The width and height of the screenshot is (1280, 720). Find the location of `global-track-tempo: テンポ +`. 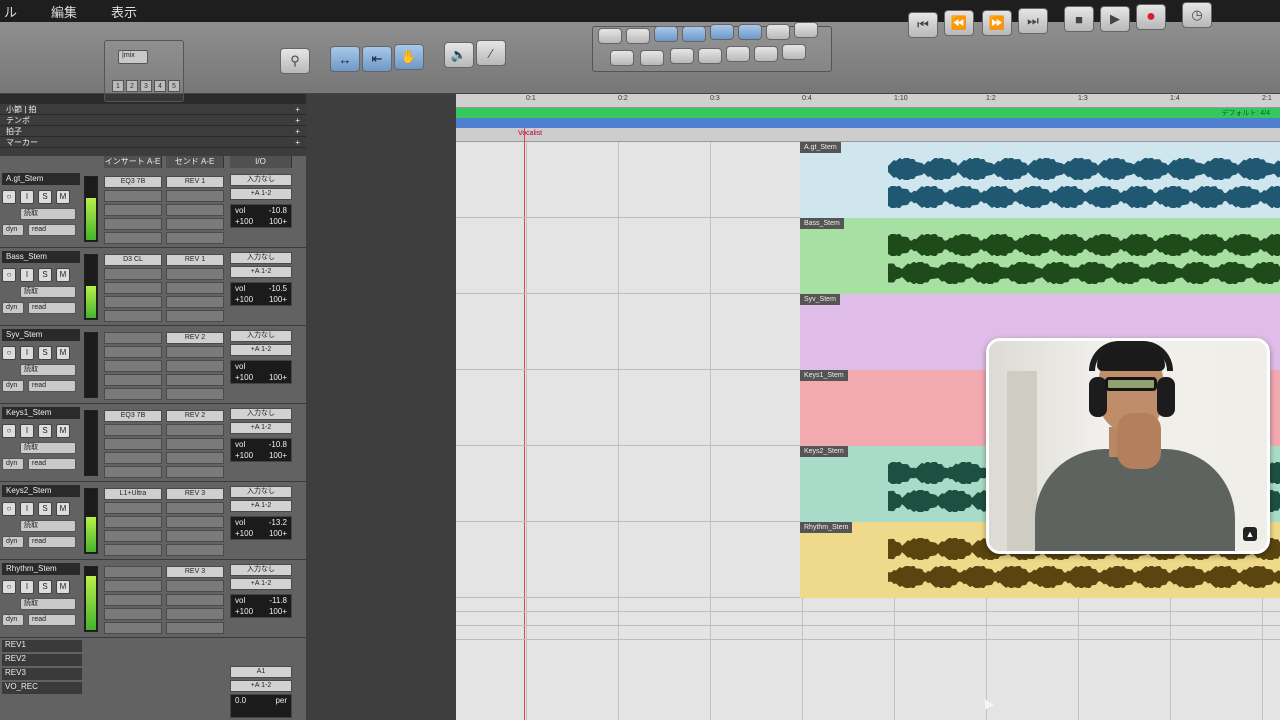

global-track-tempo: テンポ + is located at coordinates (153, 120).